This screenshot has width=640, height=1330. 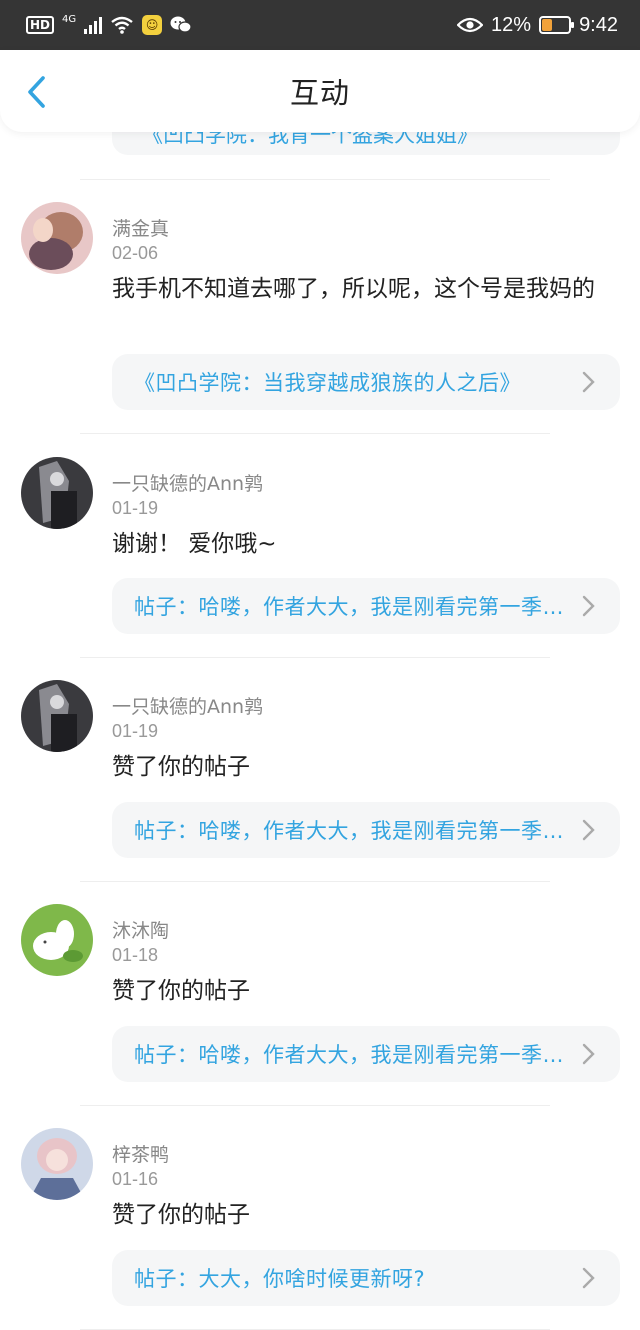 What do you see at coordinates (547, 25) in the screenshot?
I see `battery-level-fill` at bounding box center [547, 25].